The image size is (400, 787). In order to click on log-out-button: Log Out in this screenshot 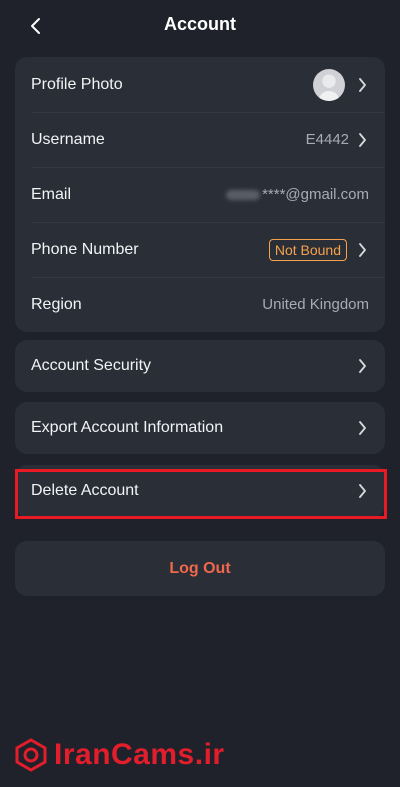, I will do `click(200, 568)`.